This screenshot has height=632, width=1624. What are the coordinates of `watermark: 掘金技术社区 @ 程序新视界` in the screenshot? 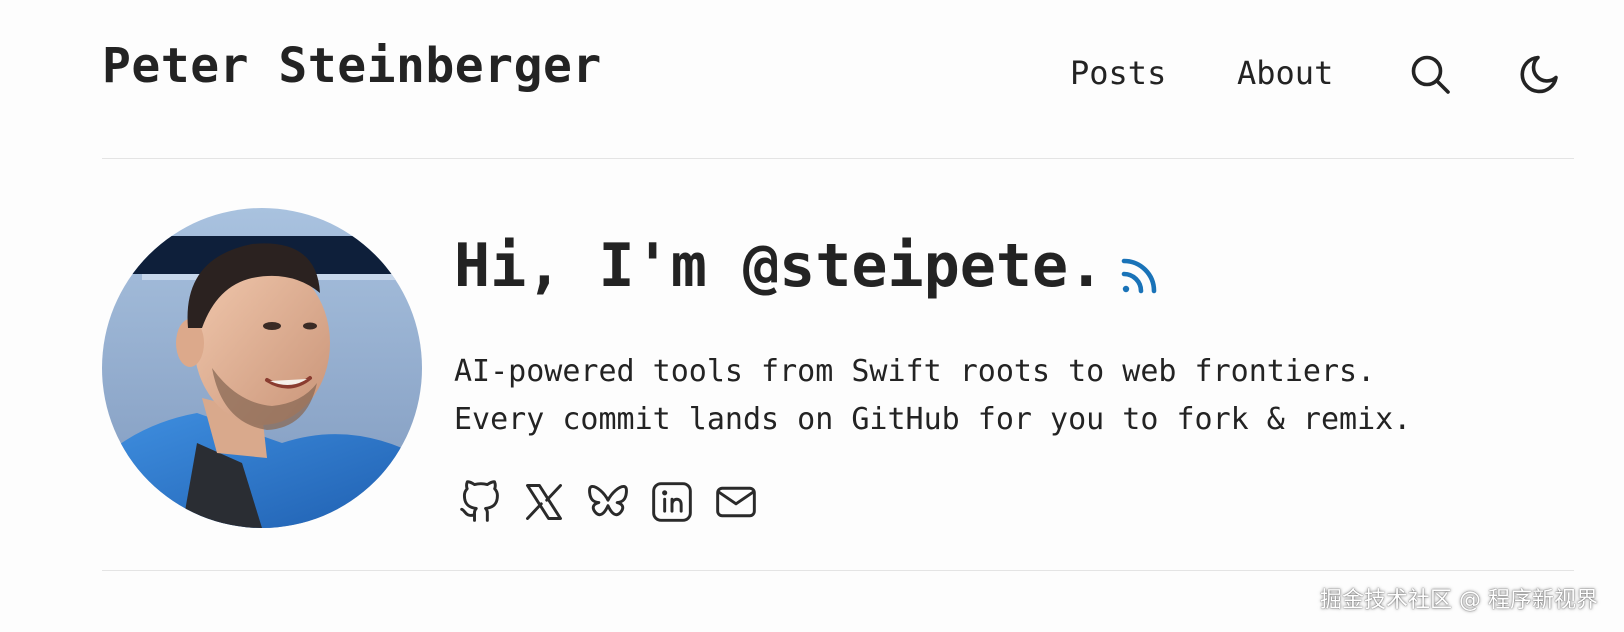 It's located at (1459, 600).